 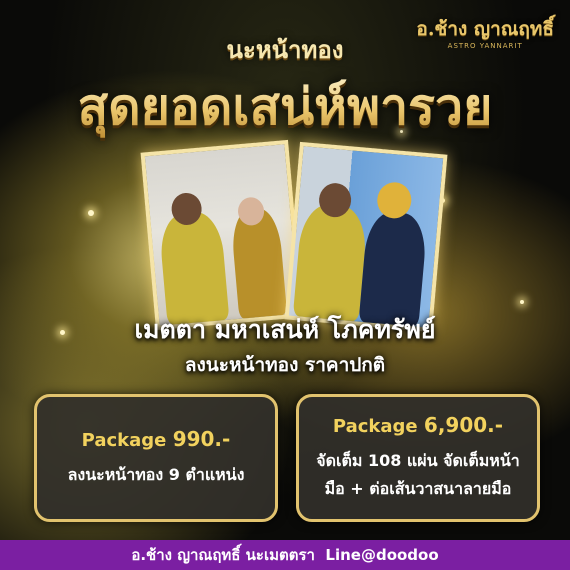 I want to click on kicker-title: นะหน้าทอง, so click(x=285, y=49).